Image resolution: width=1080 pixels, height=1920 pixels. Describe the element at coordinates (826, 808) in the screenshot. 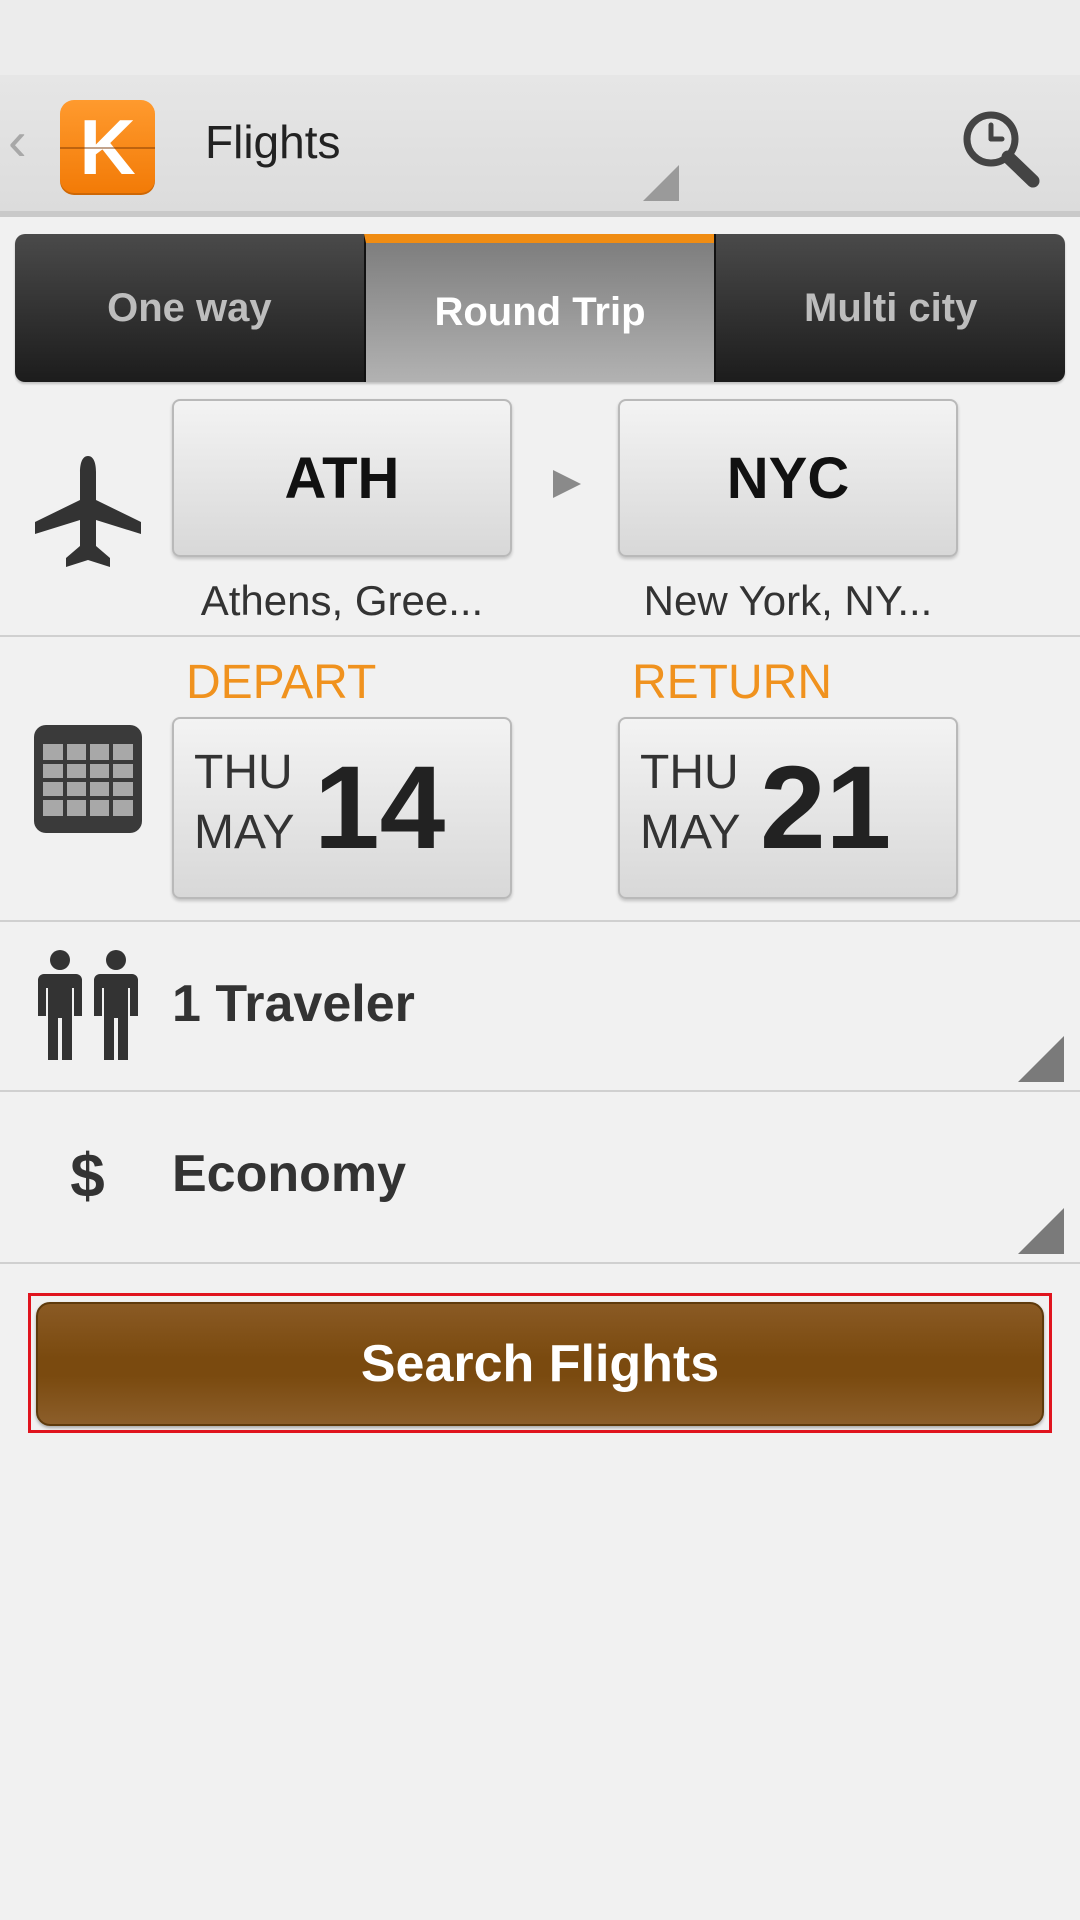

I see `return-day: 21` at that location.